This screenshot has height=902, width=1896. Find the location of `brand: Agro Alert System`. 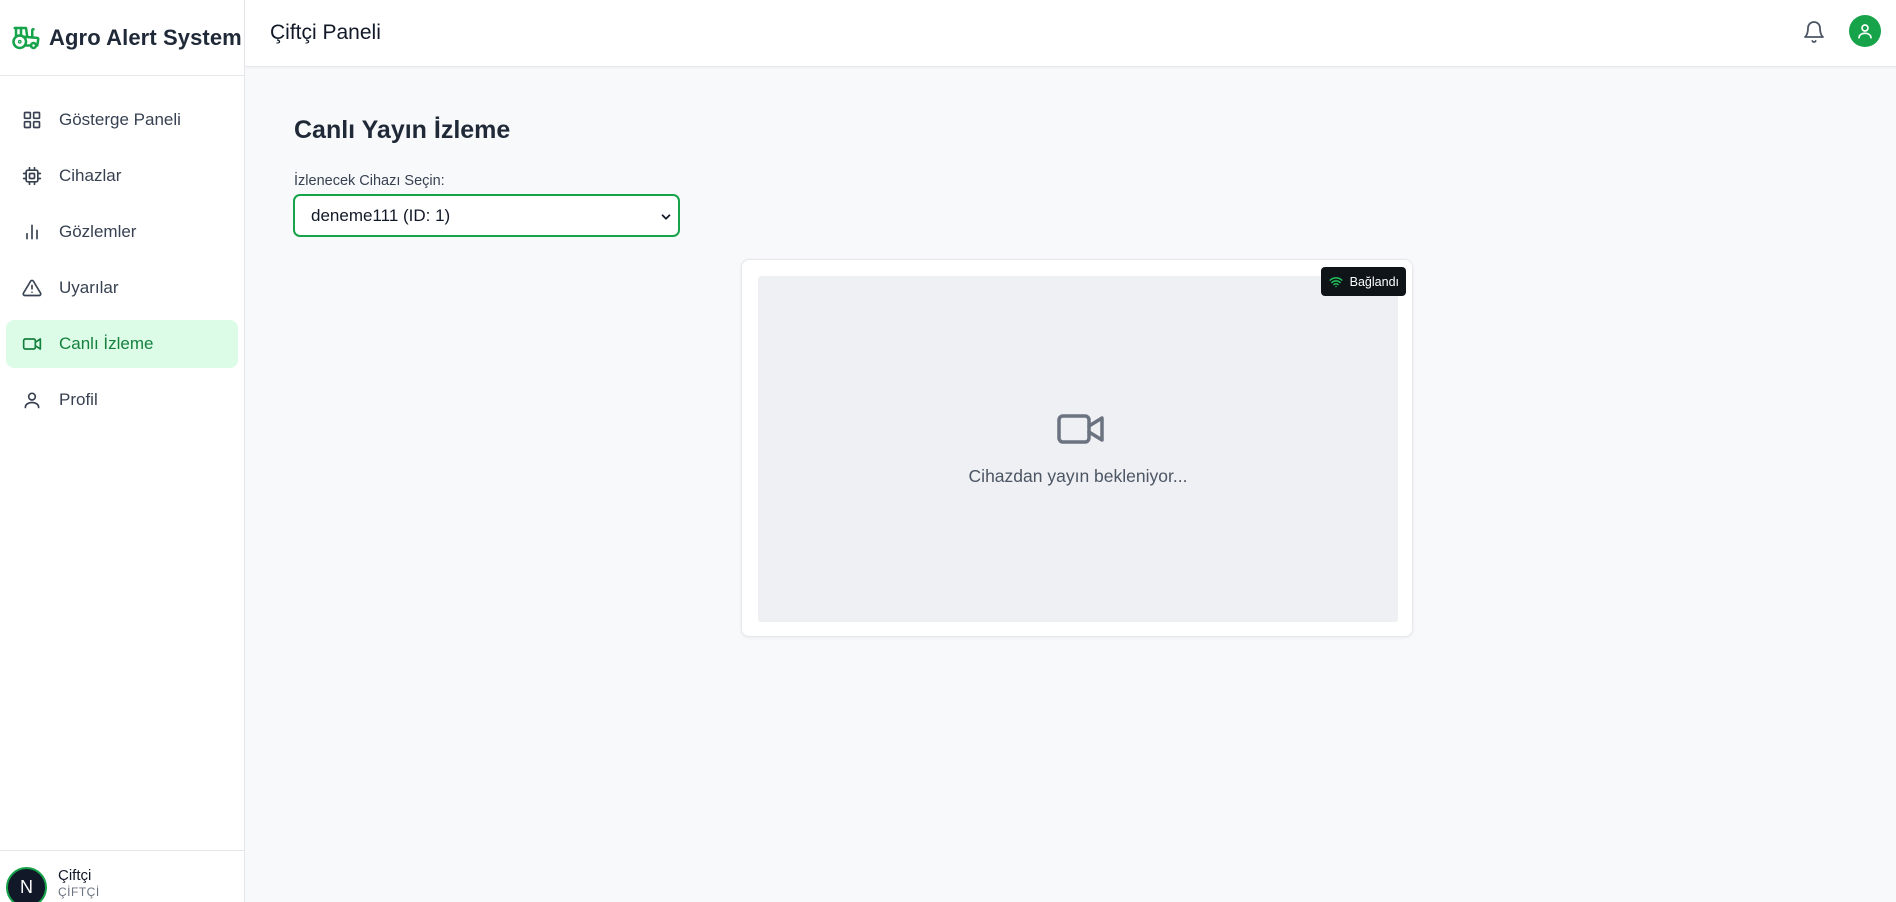

brand: Agro Alert System is located at coordinates (122, 38).